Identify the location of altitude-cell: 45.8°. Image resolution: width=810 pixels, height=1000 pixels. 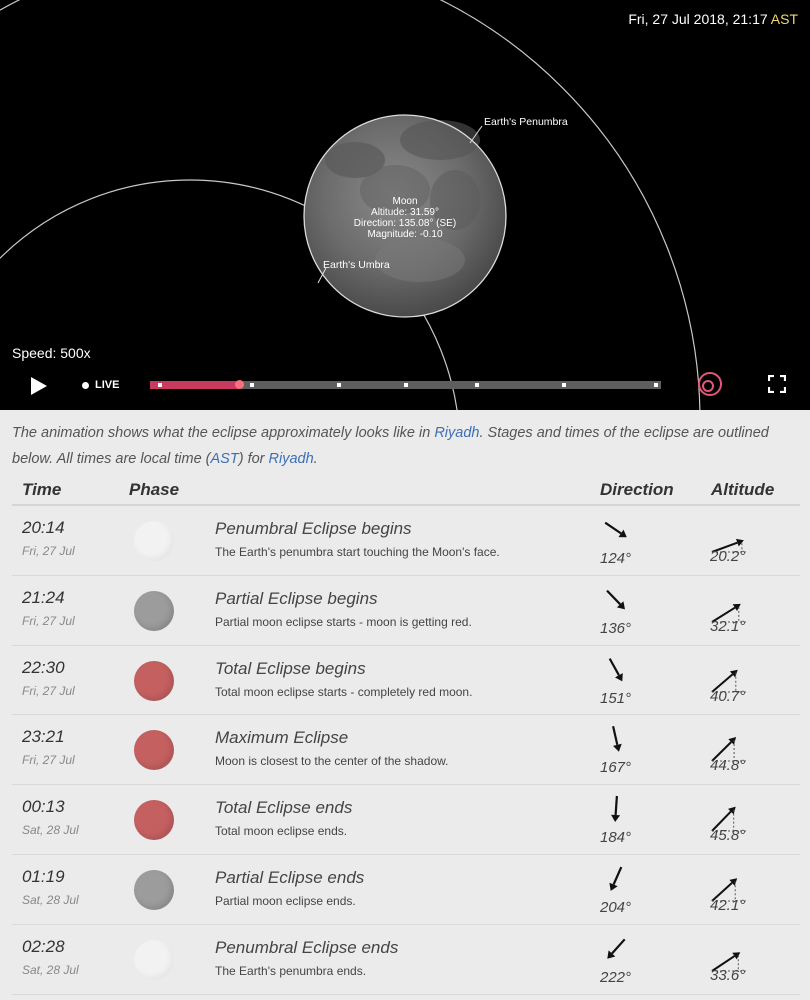
(739, 828).